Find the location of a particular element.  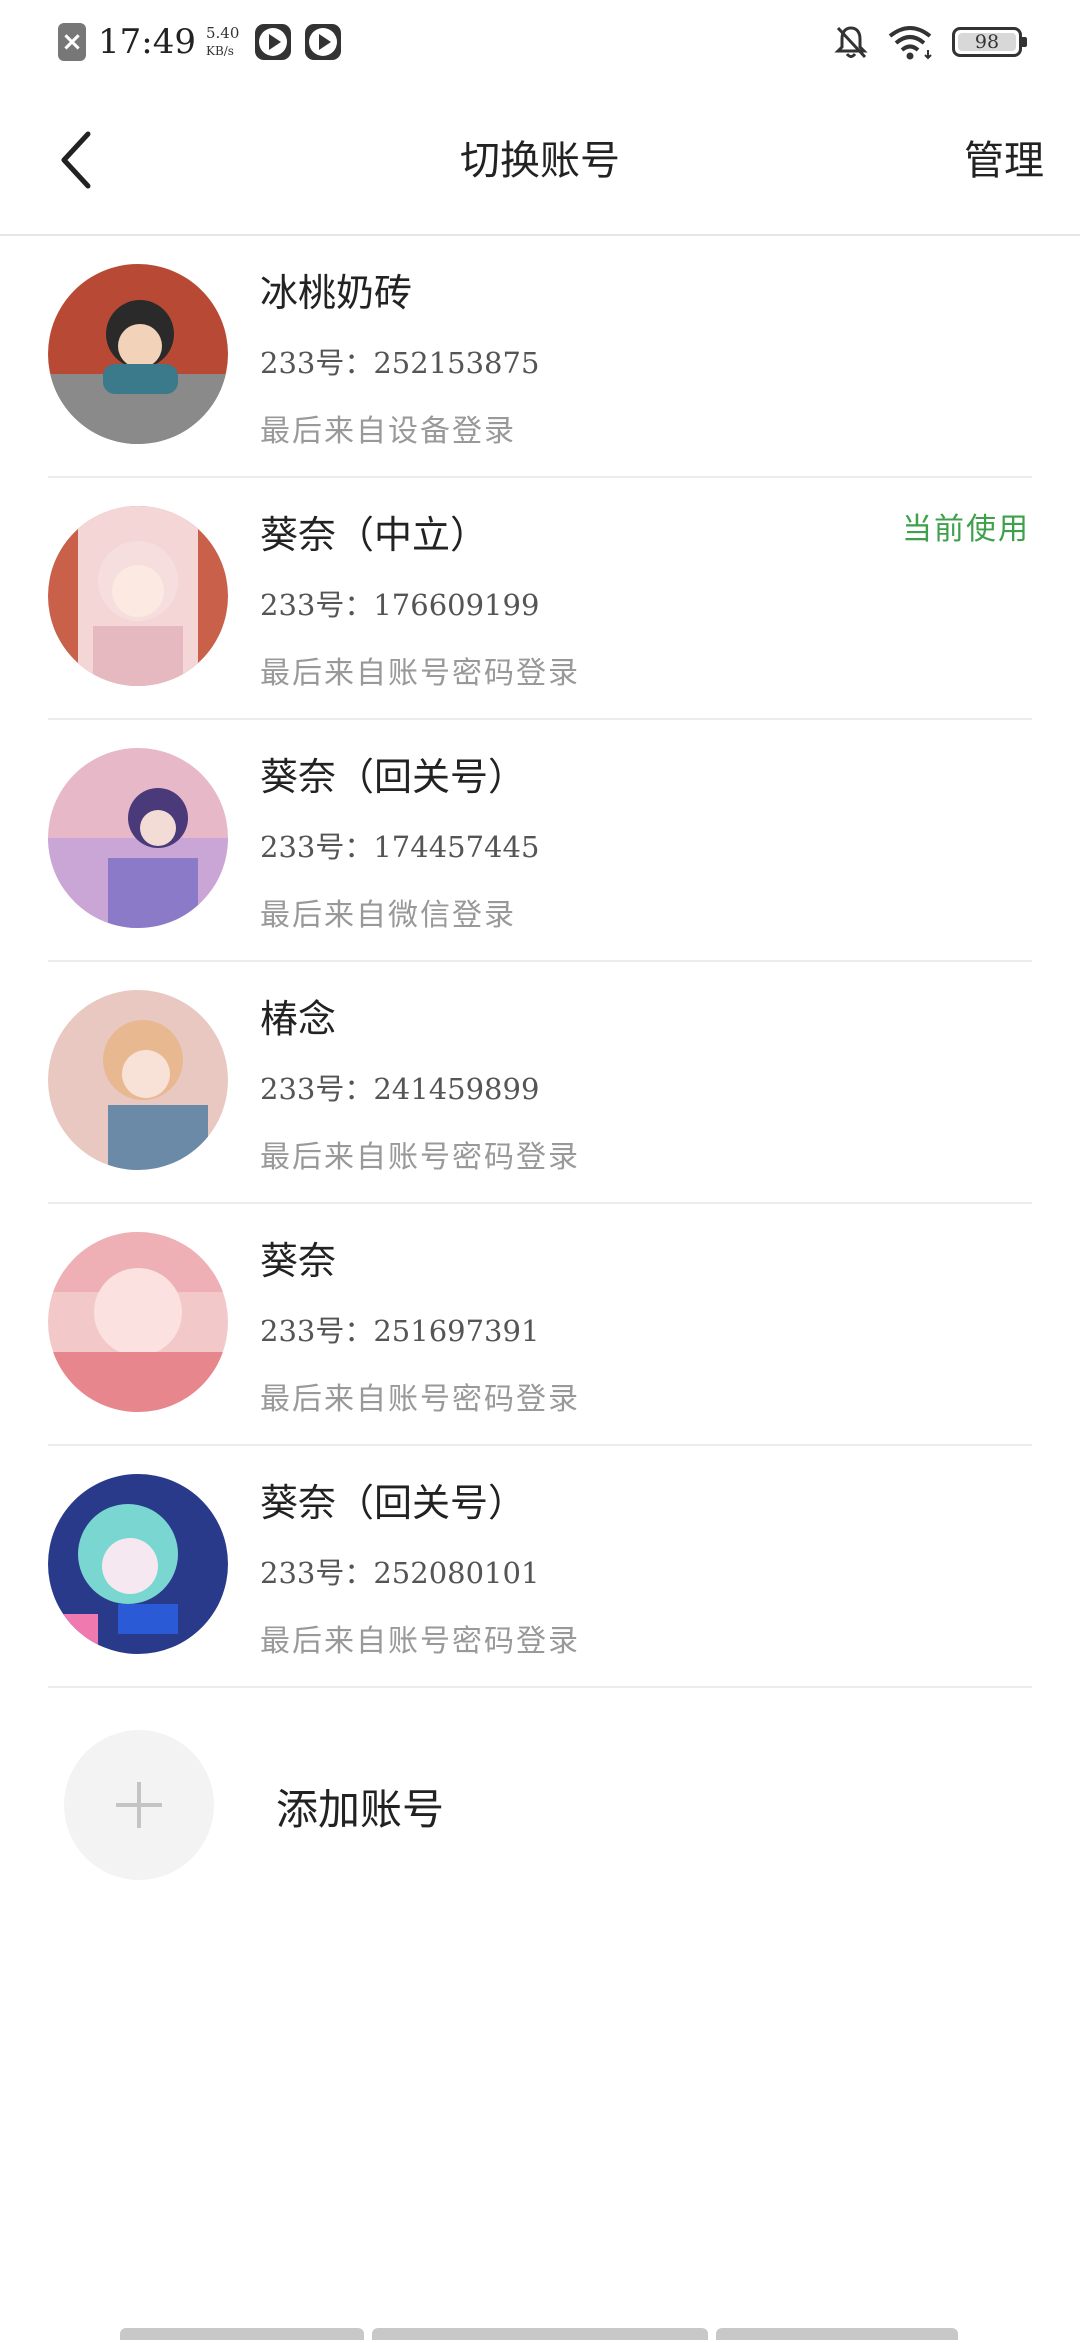

status-bar: × 17:49 5.40 KB/s 98 is located at coordinates (540, 40).